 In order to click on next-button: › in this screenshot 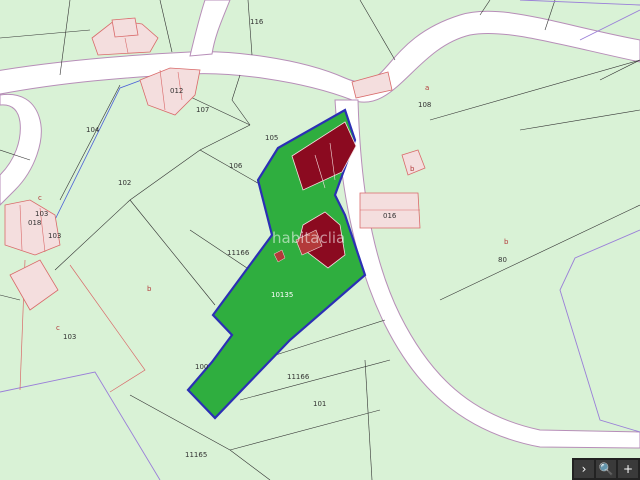, I will do `click(584, 469)`.